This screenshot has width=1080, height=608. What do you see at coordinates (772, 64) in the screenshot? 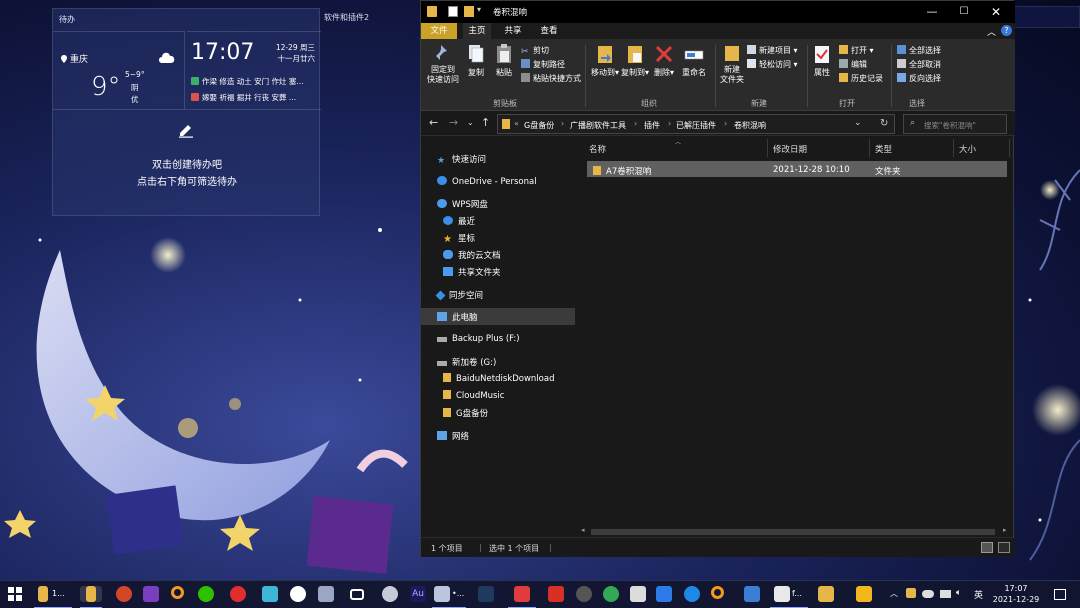
I see `easy-access-button: 轻松访问 ▾` at bounding box center [772, 64].